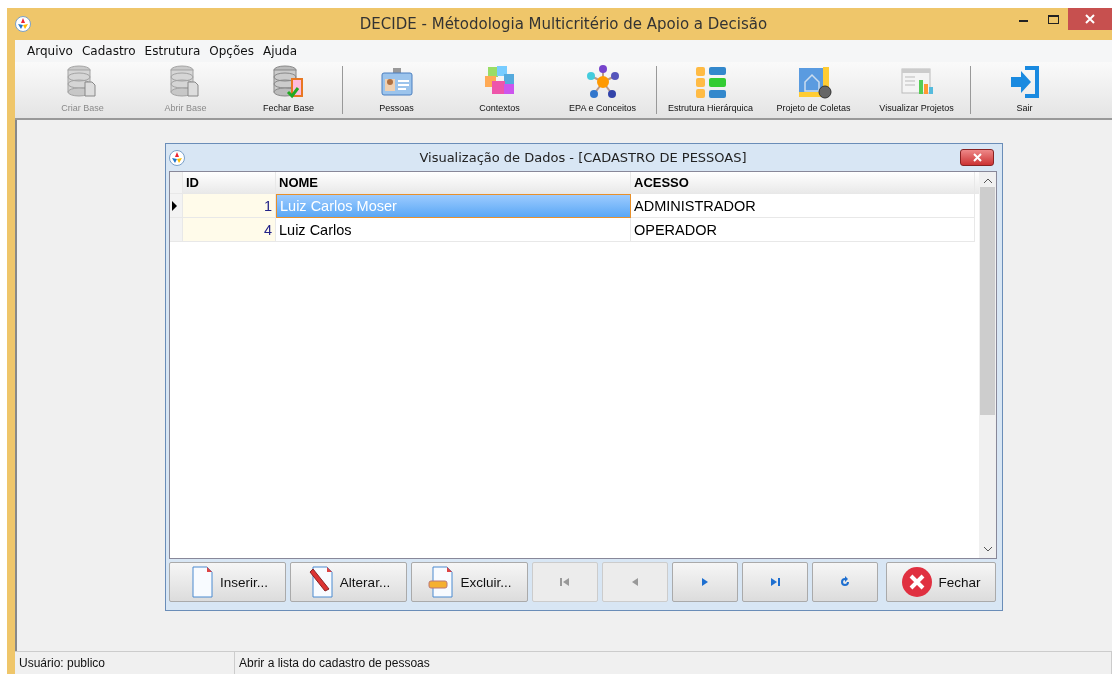  What do you see at coordinates (583, 157) in the screenshot?
I see `dialog-title: Visualização de Dados - [CADASTRO DE PESSOAS]` at bounding box center [583, 157].